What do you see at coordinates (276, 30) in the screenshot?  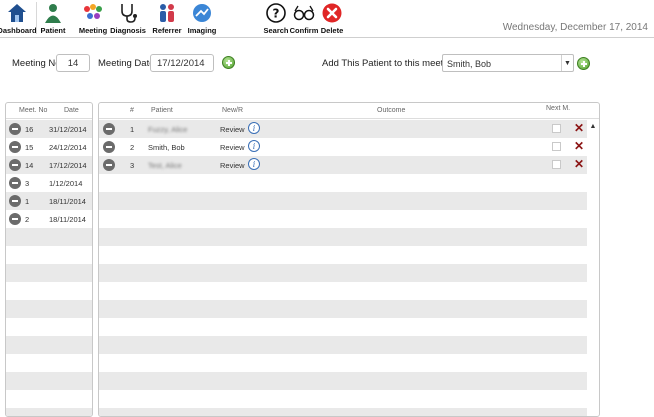 I see `search-label: Search` at bounding box center [276, 30].